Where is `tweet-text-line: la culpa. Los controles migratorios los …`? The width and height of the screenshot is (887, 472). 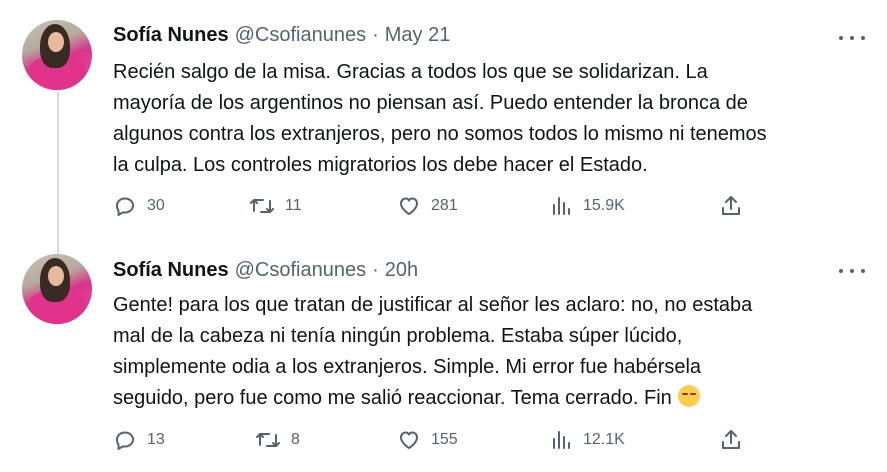
tweet-text-line: la culpa. Los controles migratorios los … is located at coordinates (380, 165).